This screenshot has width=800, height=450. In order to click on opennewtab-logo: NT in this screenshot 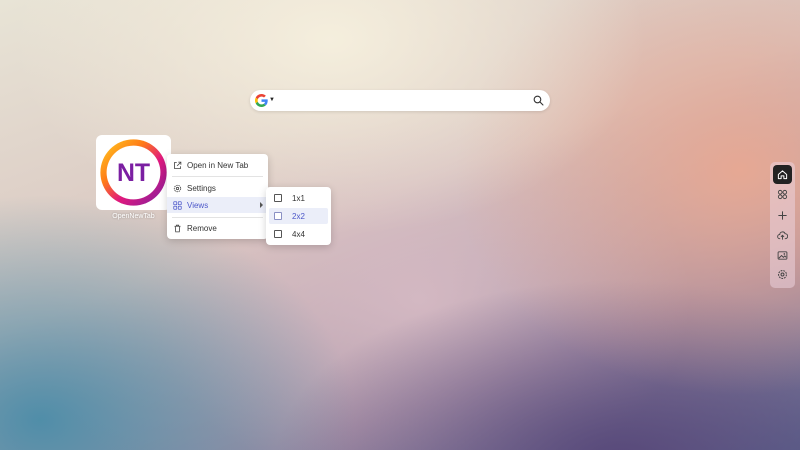, I will do `click(133, 172)`.